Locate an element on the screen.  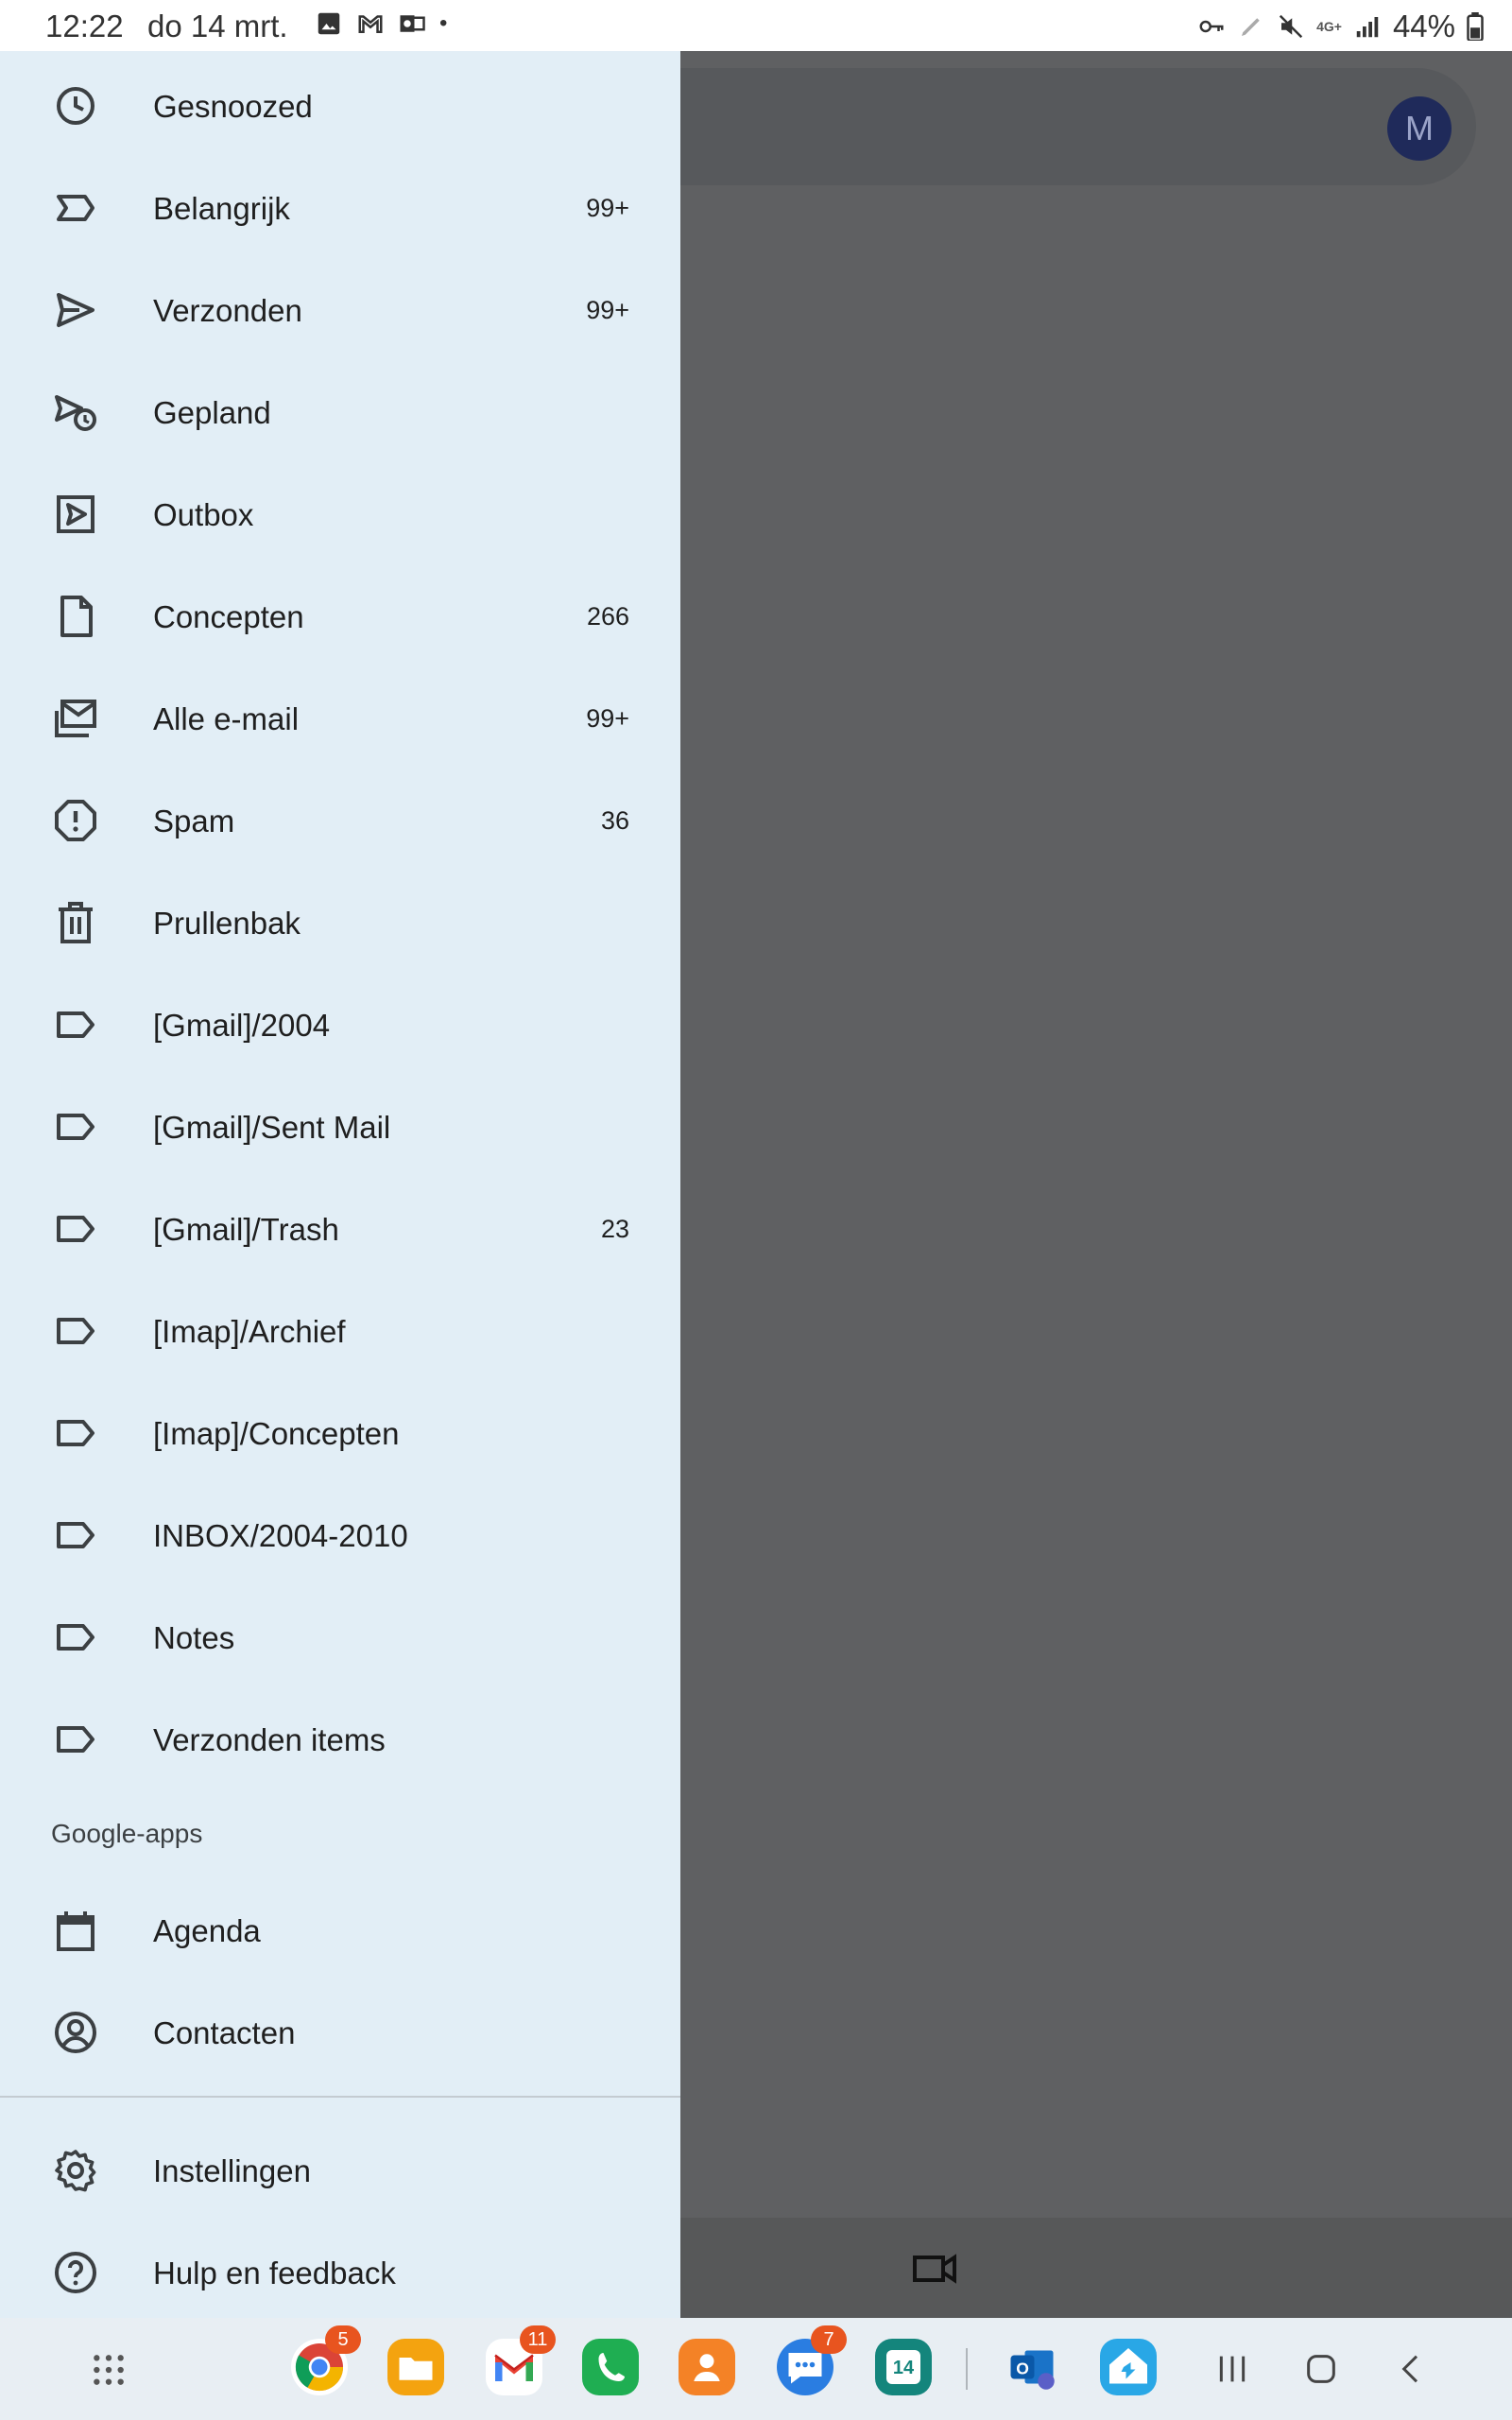
drawer-item-label: Concepten is located at coordinates (228, 616).